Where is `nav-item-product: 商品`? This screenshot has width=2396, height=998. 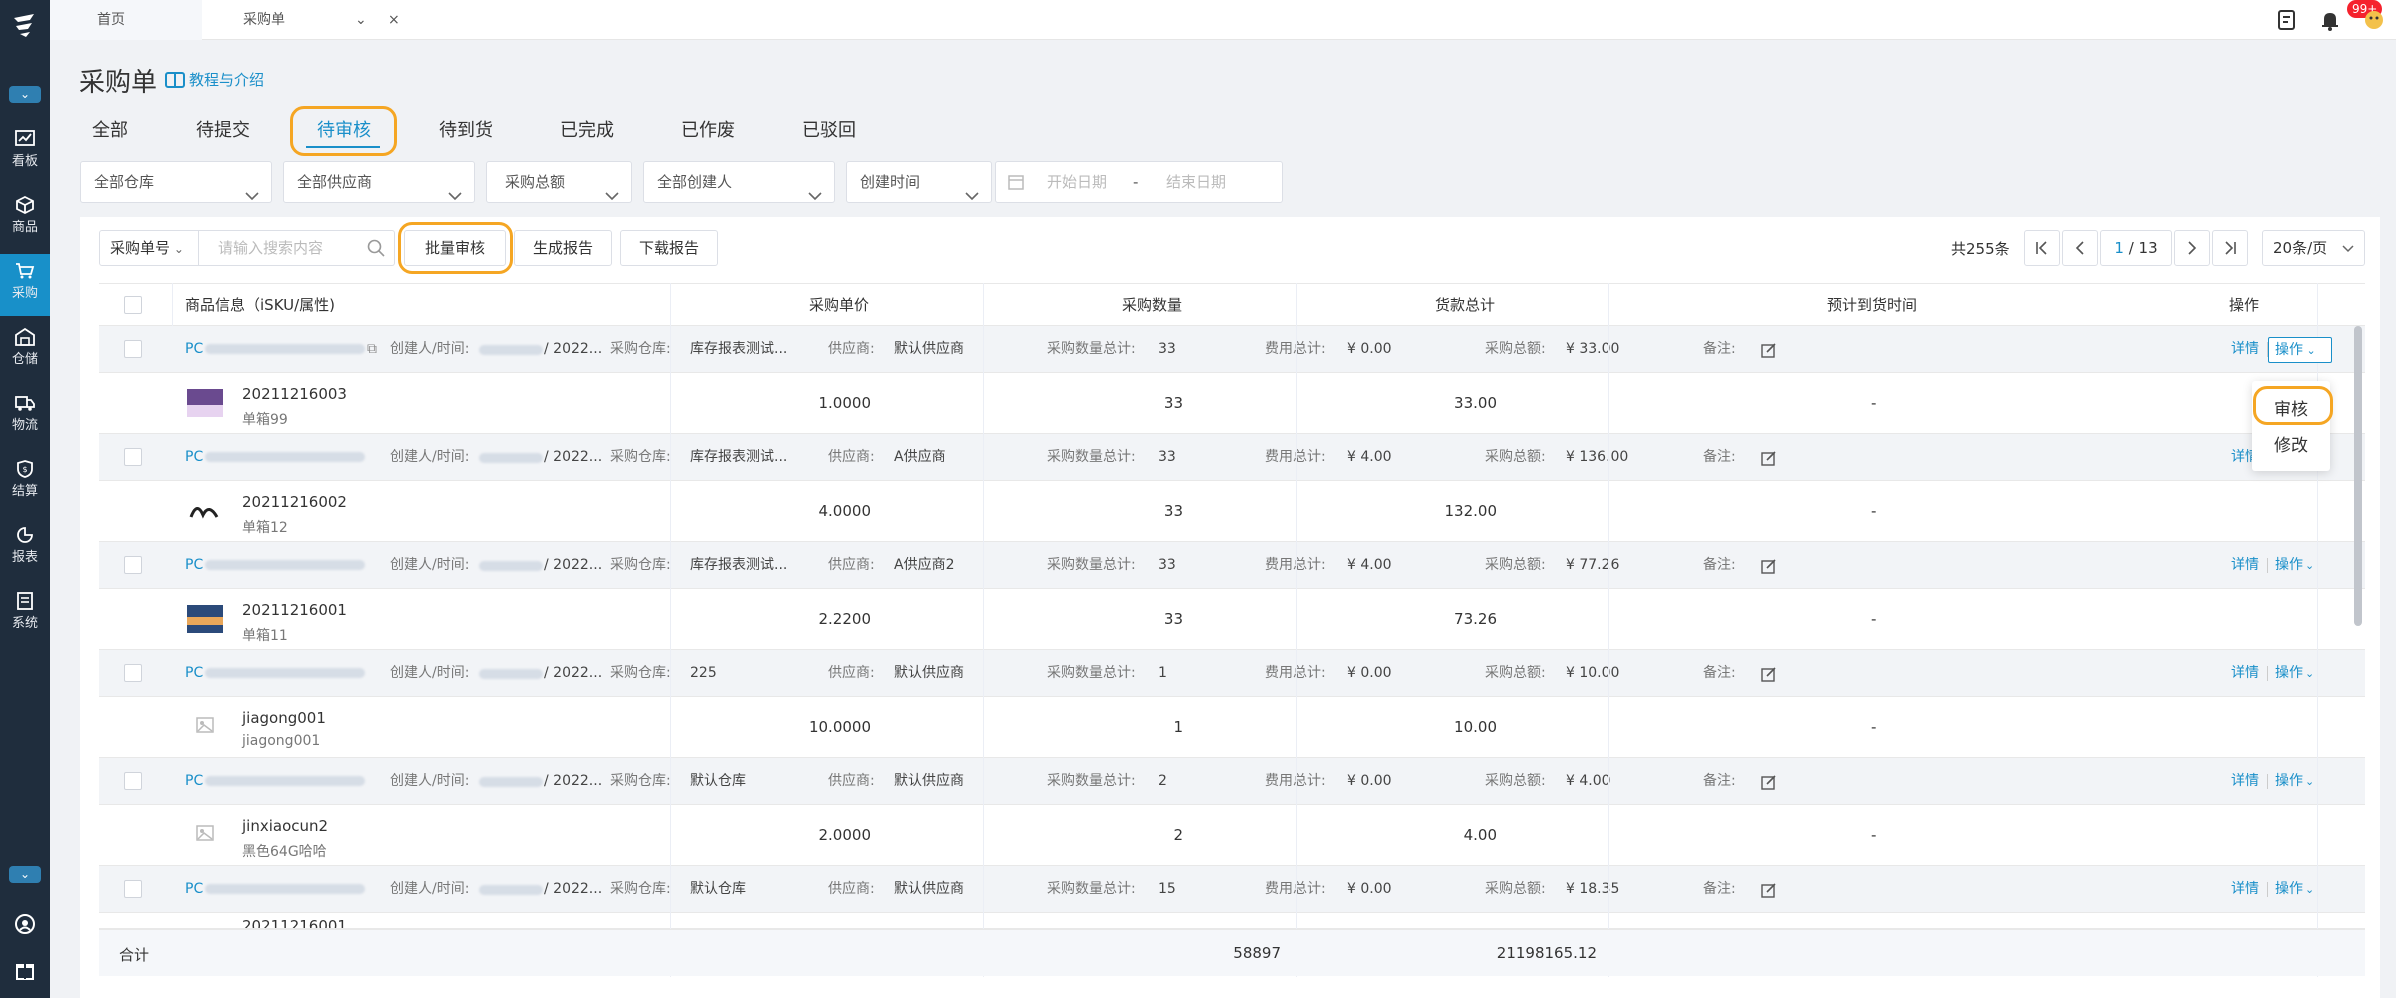
nav-item-product: 商品 is located at coordinates (25, 219).